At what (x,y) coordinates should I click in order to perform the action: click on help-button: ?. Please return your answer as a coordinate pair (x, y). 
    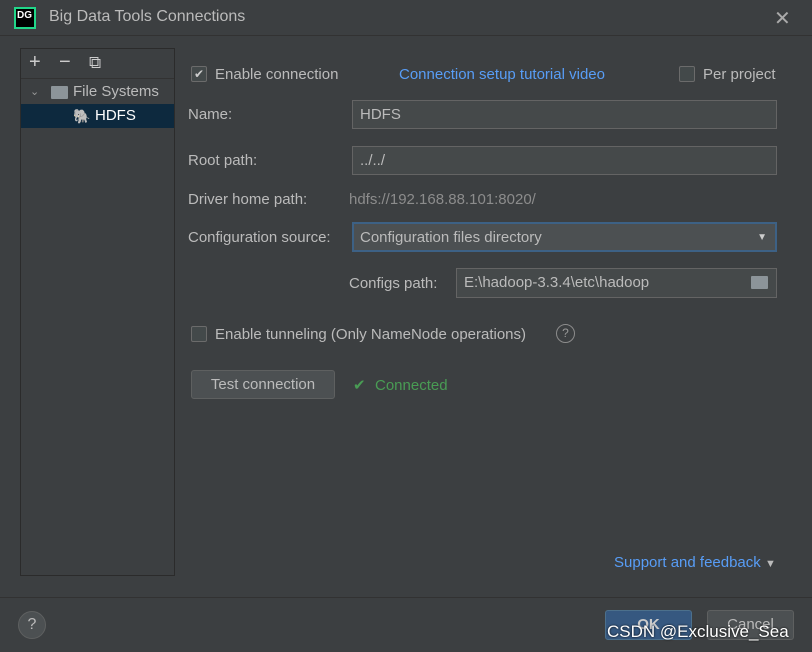
    Looking at the image, I should click on (32, 625).